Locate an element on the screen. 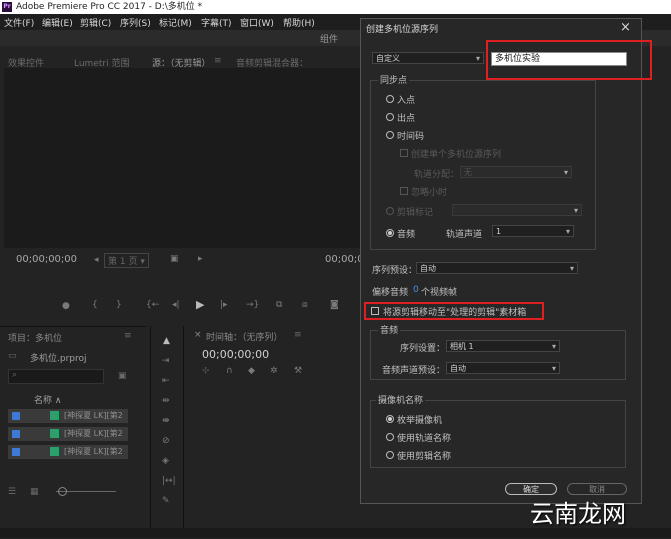 This screenshot has width=671, height=539. name-column-header: 名称 ∧ is located at coordinates (47, 399).